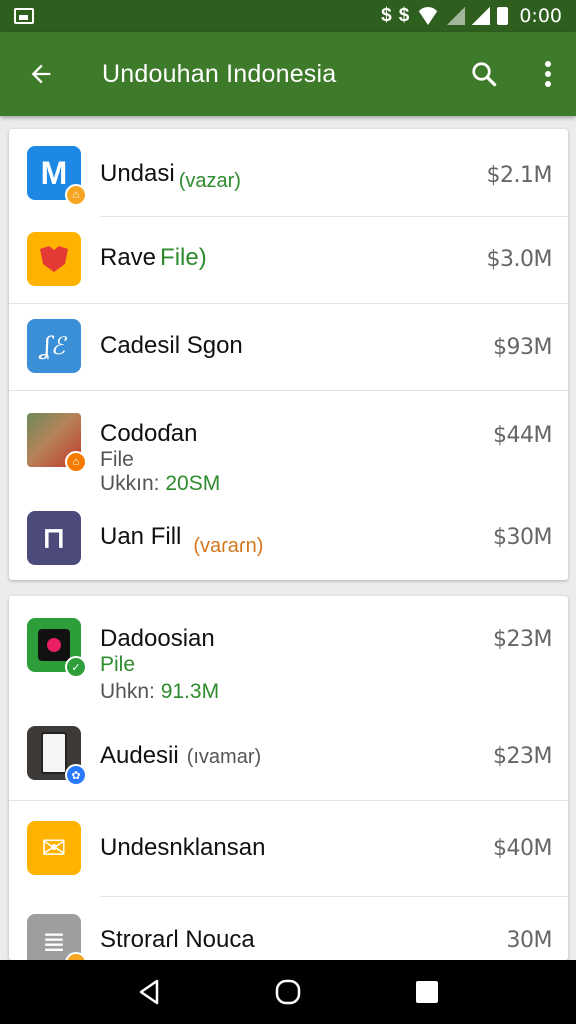 The height and width of the screenshot is (1024, 576). Describe the element at coordinates (182, 540) in the screenshot. I see `item-name: Uan Fill (vaɾaɾn)` at that location.